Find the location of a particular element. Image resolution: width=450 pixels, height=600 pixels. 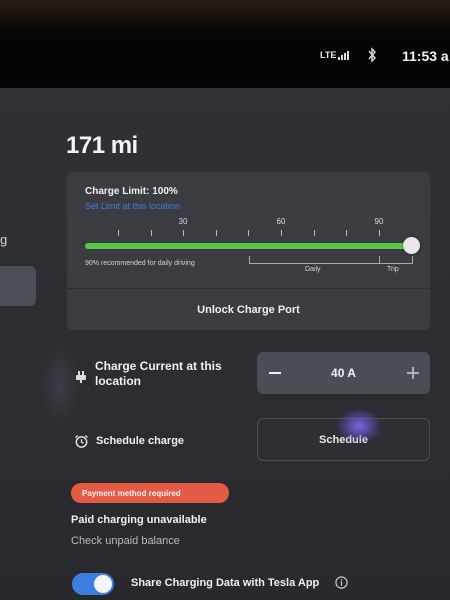

screen-glare is located at coordinates (359, 426).